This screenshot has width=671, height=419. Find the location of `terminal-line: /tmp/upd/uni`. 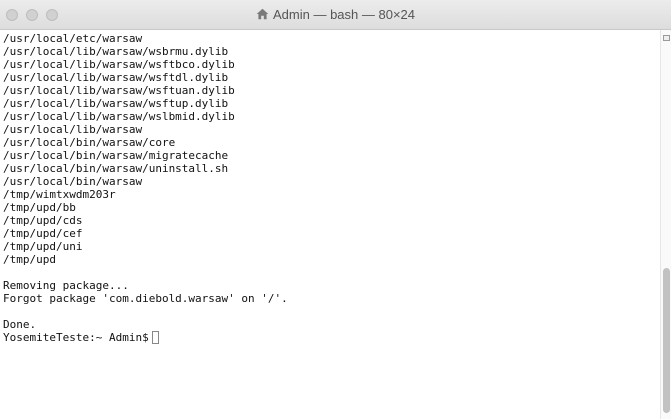

terminal-line: /tmp/upd/uni is located at coordinates (43, 246).